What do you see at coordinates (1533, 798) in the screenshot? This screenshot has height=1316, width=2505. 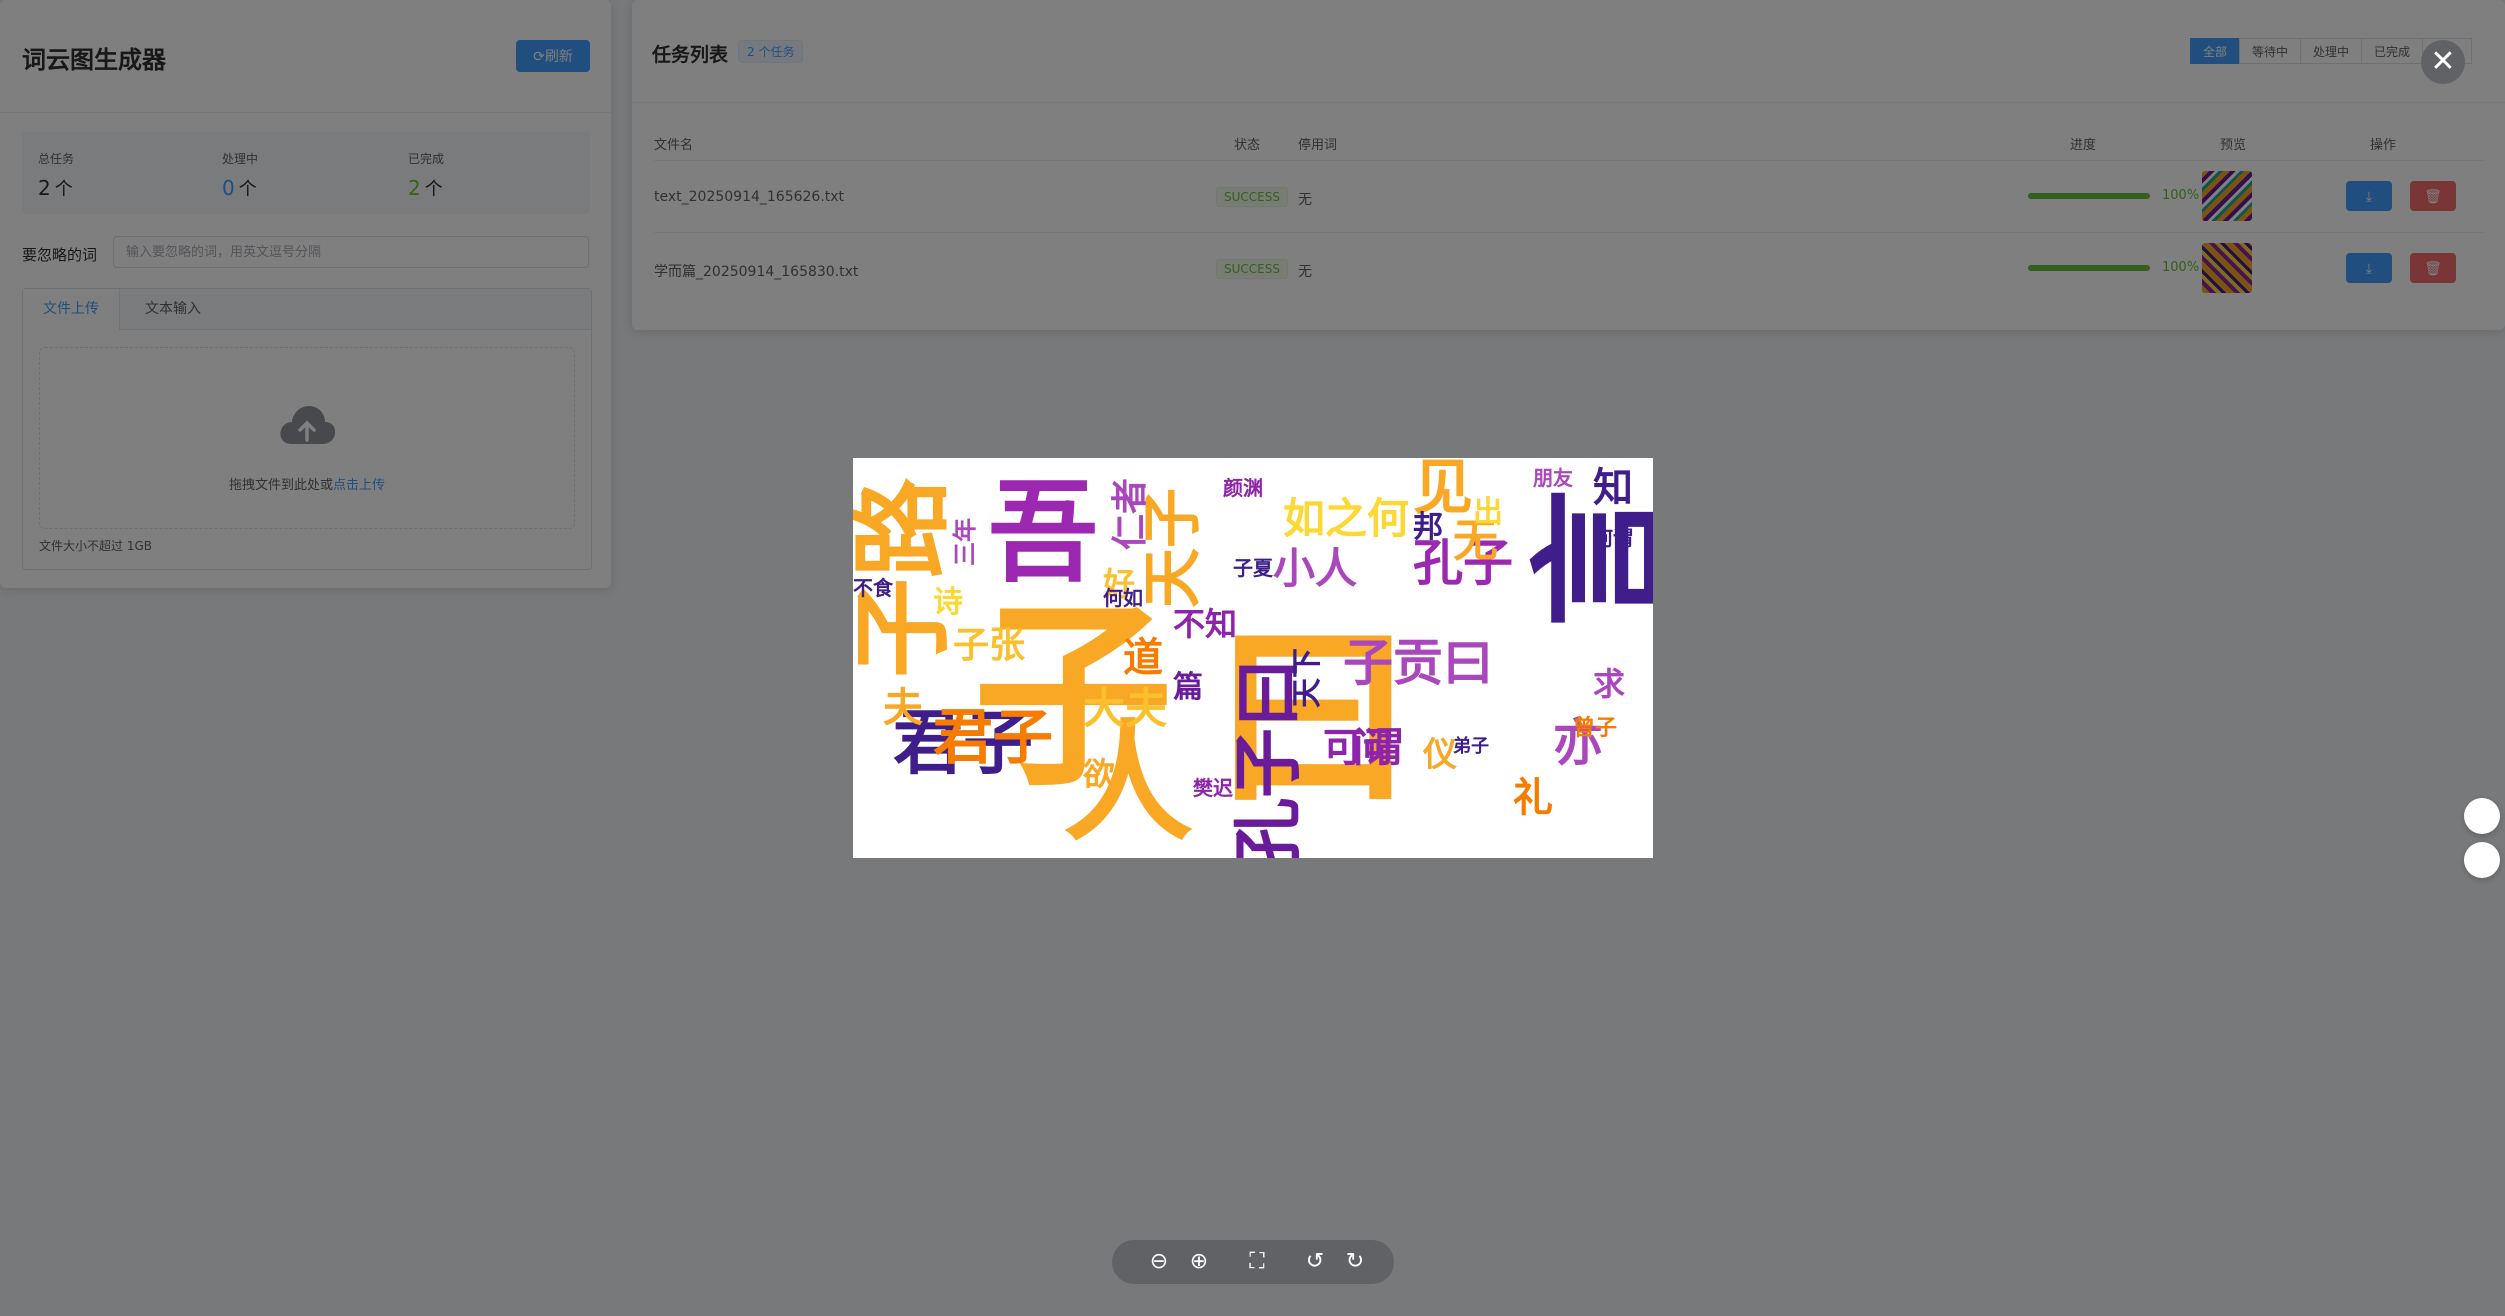 I see `wordcloud-word: 礼` at bounding box center [1533, 798].